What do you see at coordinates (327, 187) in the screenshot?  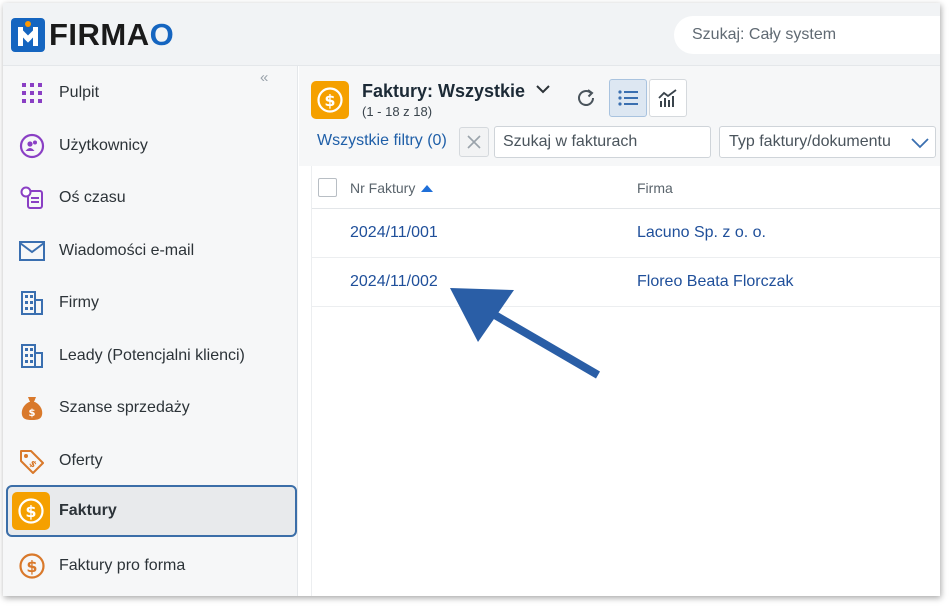 I see `select-all-checkbox` at bounding box center [327, 187].